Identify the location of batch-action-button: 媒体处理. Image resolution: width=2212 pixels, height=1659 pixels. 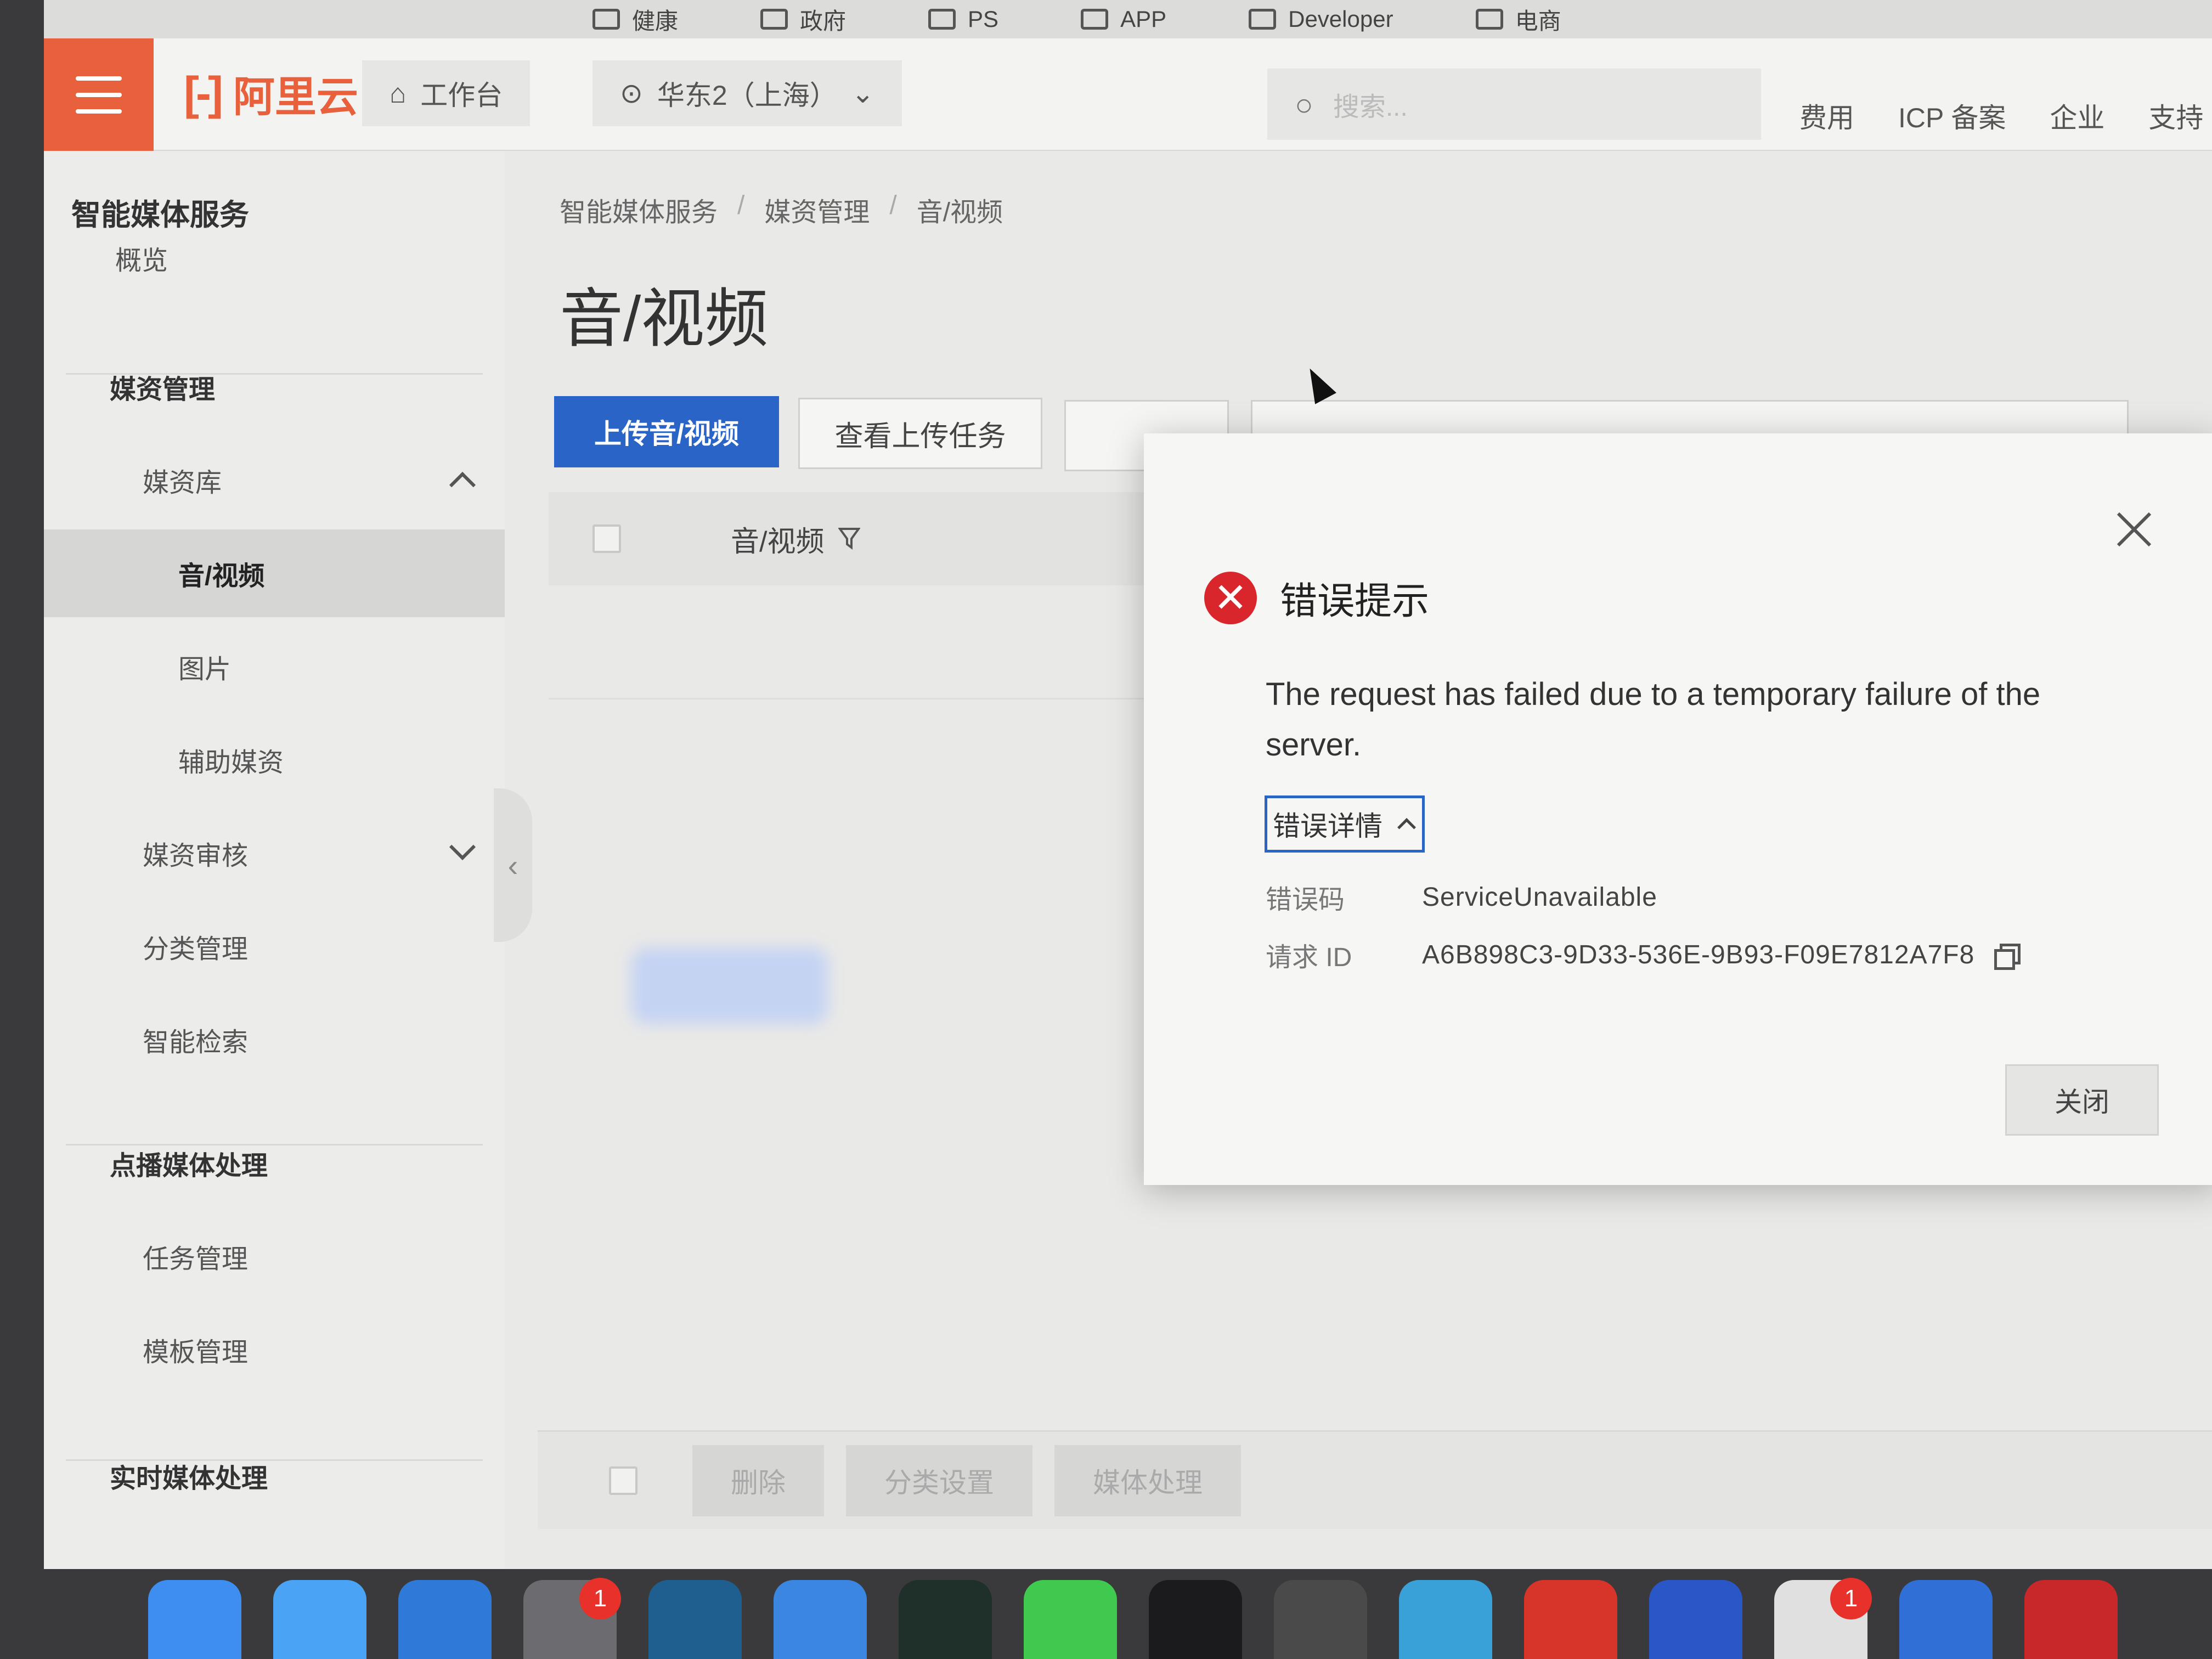
(1147, 1480).